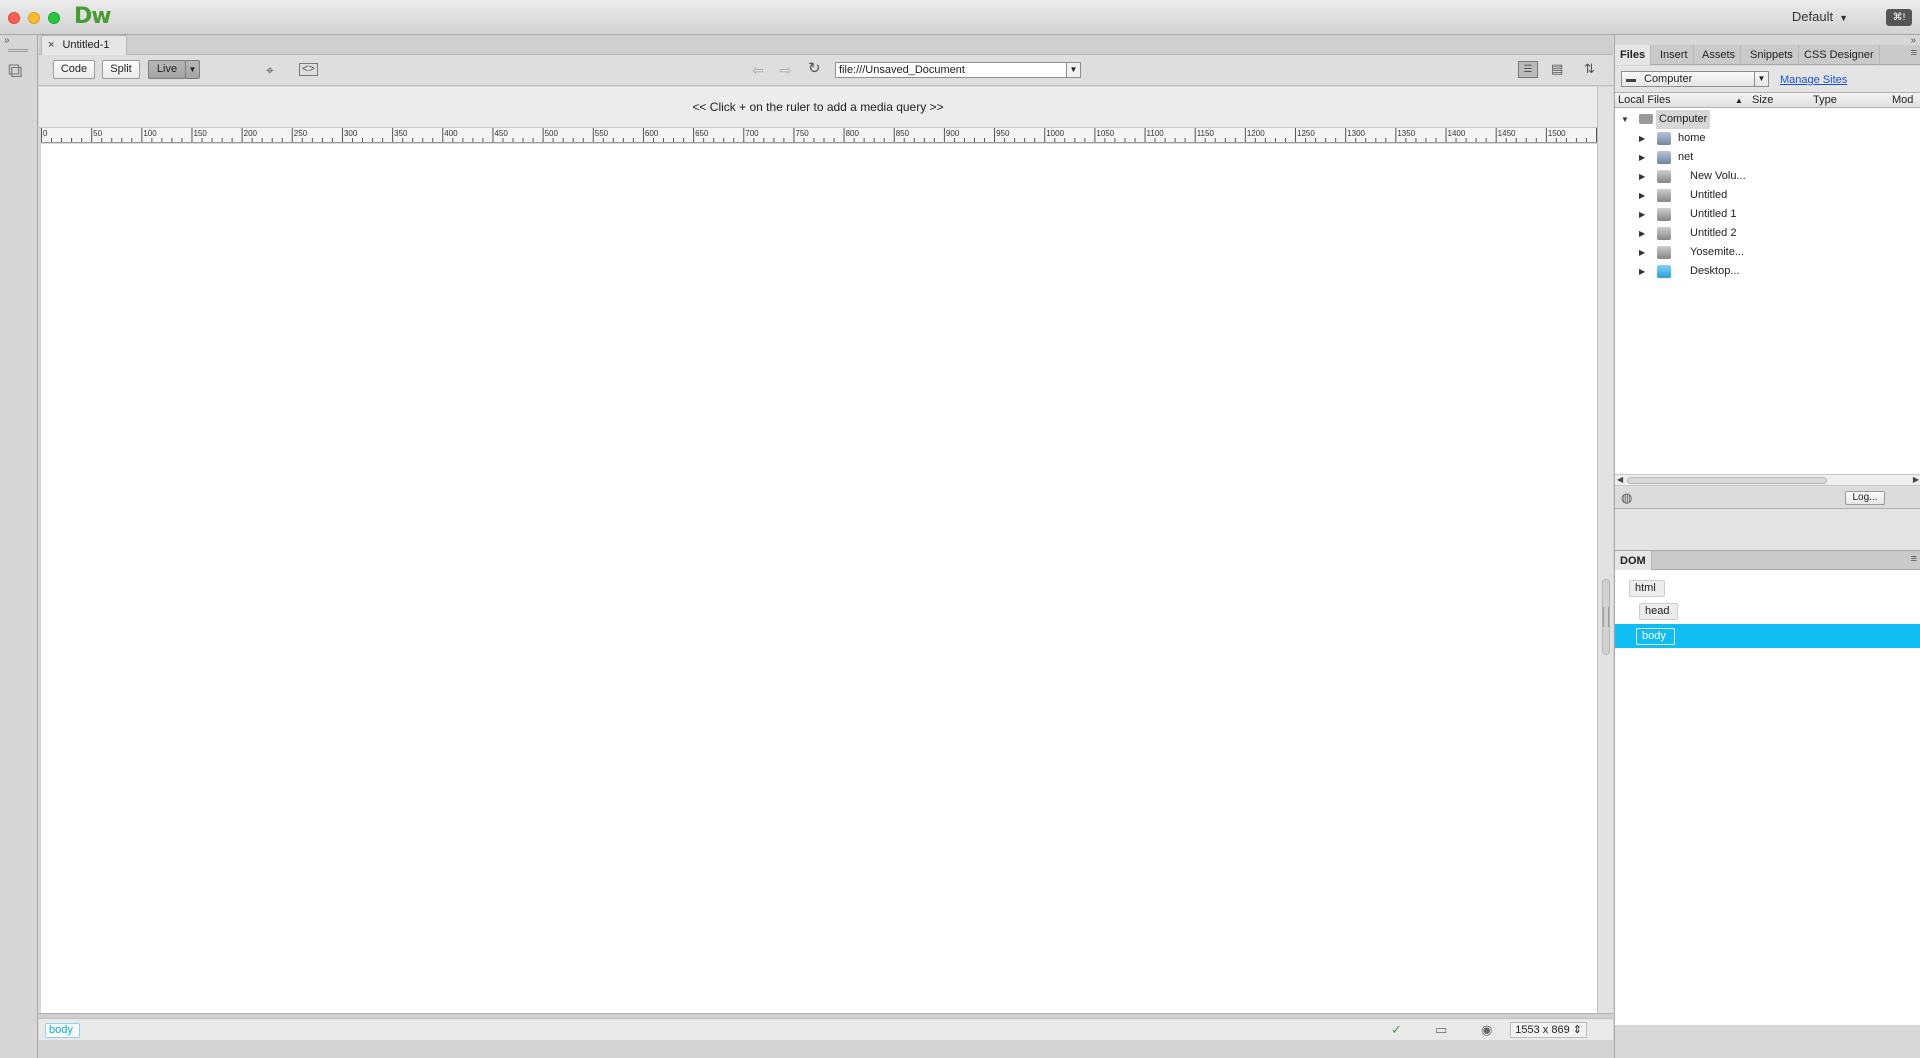 The height and width of the screenshot is (1058, 1920). Describe the element at coordinates (308, 69) in the screenshot. I see `code-navigator-icon: <>` at that location.